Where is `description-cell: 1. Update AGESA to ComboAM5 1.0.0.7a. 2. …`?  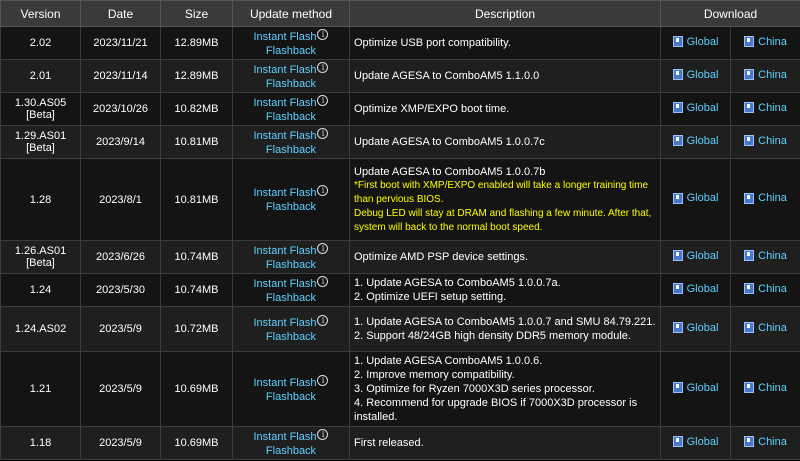
description-cell: 1. Update AGESA to ComboAM5 1.0.0.7a. 2. … is located at coordinates (505, 290).